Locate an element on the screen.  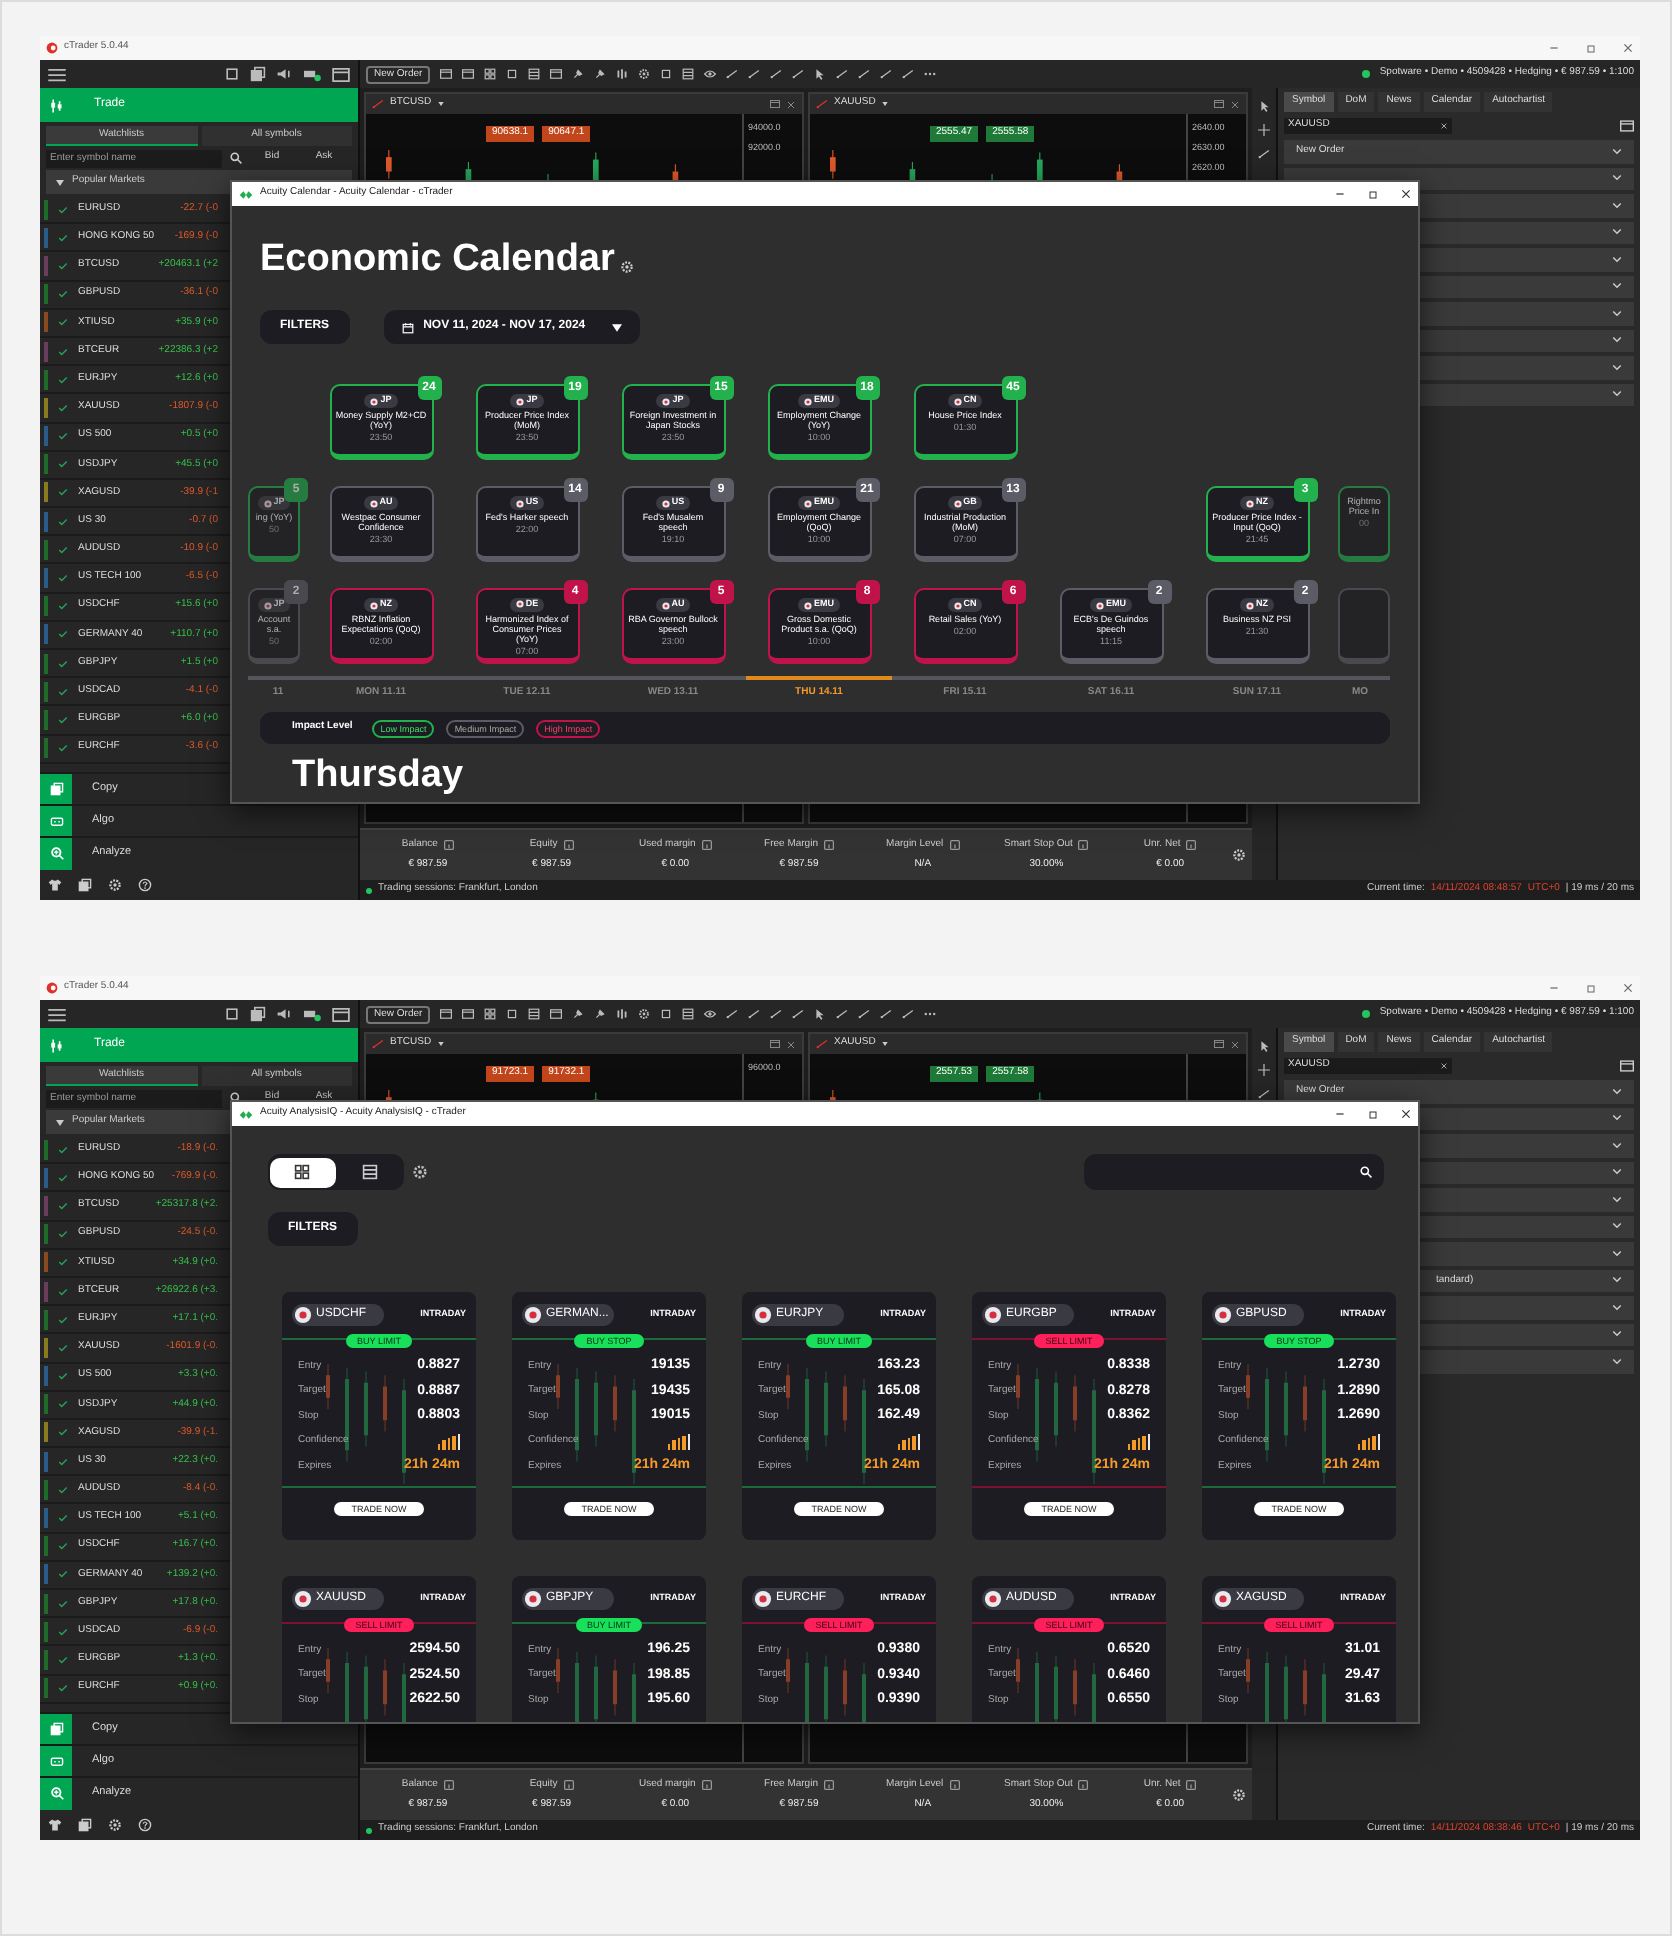
sound-icon is located at coordinates (284, 74).